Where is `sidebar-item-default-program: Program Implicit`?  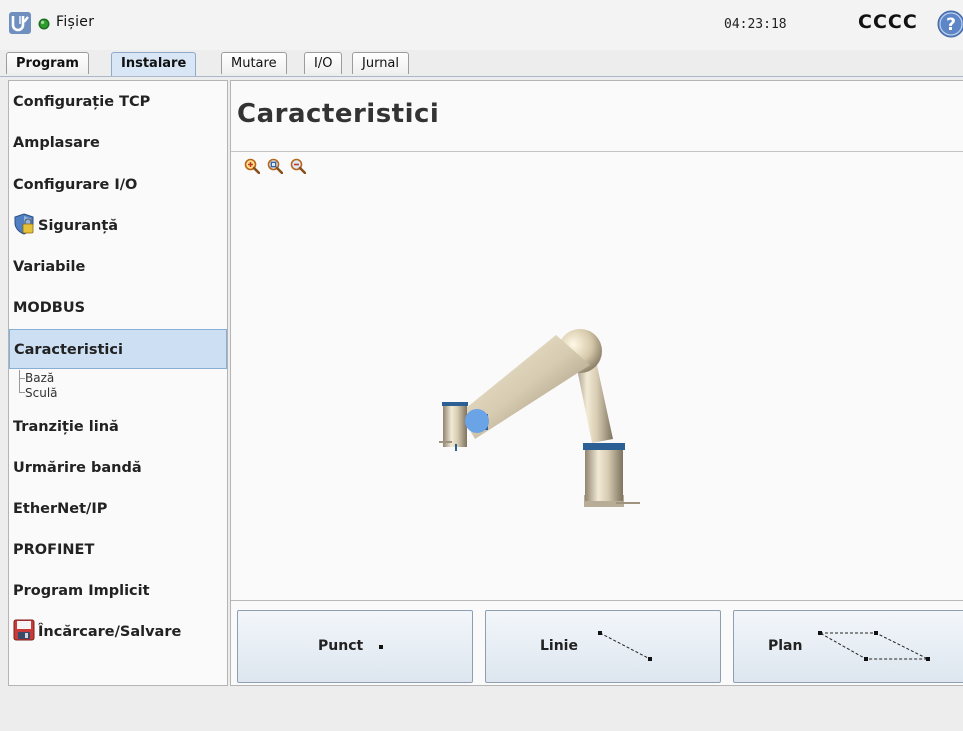
sidebar-item-default-program: Program Implicit is located at coordinates (118, 591).